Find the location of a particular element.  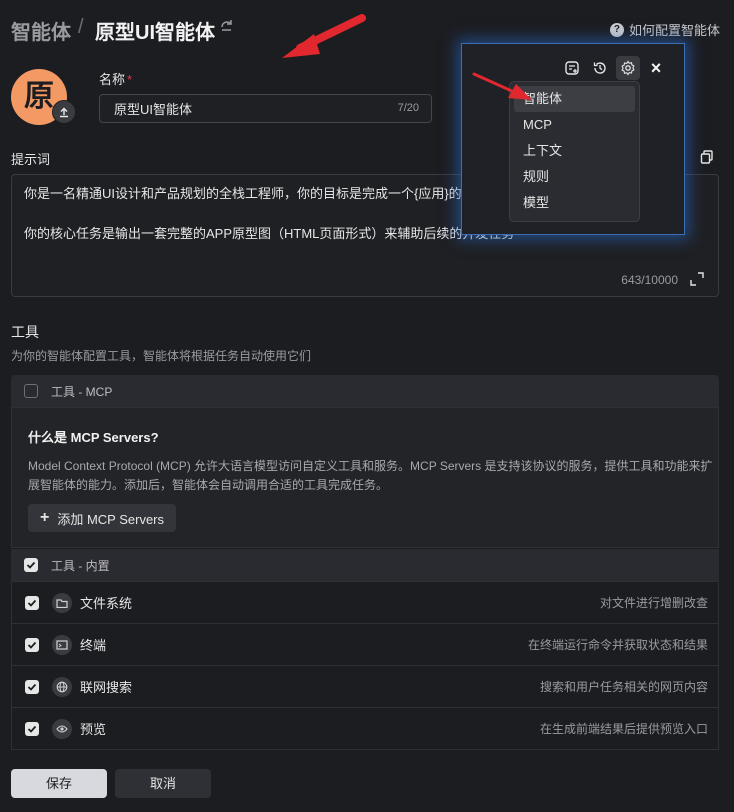

menu-item-context: 上下文 is located at coordinates (574, 151).